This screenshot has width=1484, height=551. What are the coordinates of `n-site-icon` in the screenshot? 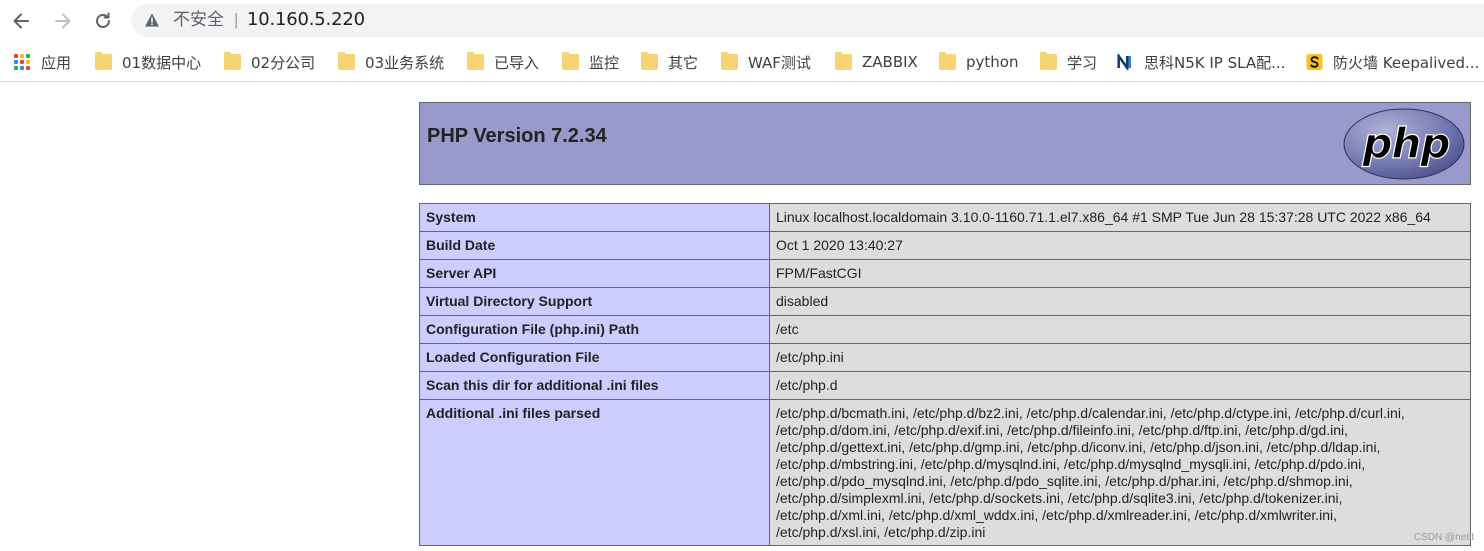 It's located at (1124, 62).